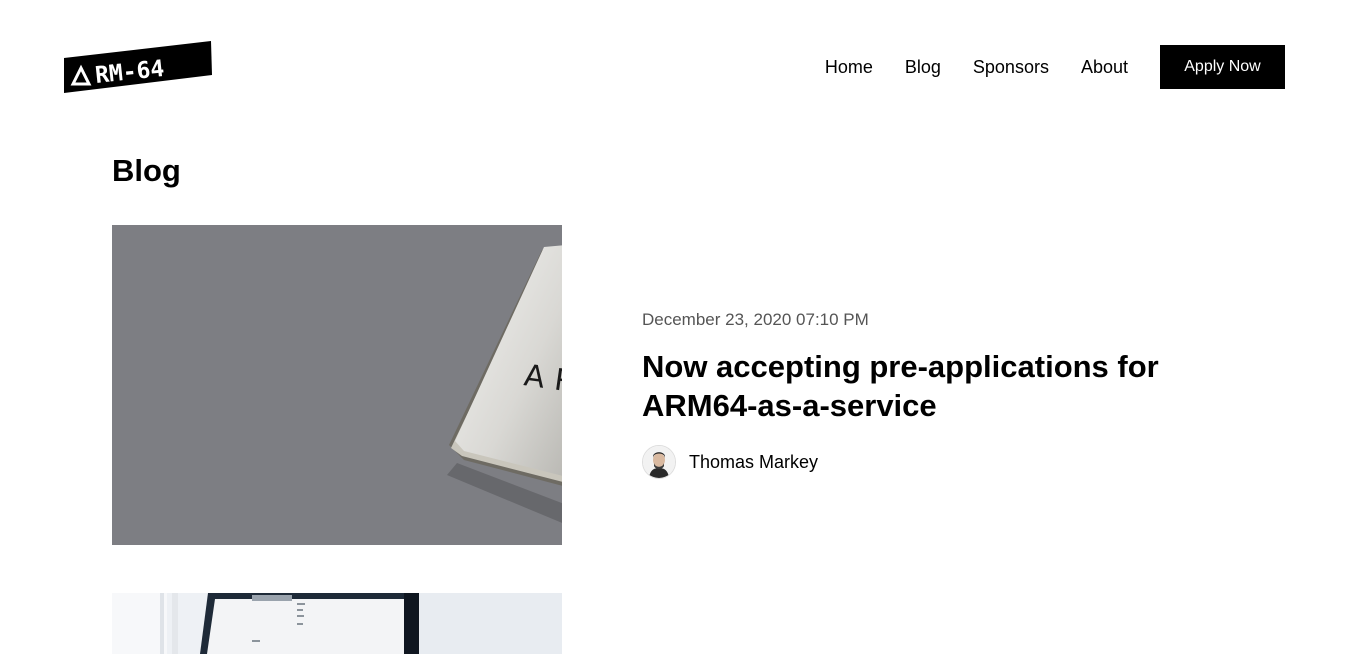 Image resolution: width=1349 pixels, height=654 pixels. What do you see at coordinates (755, 319) in the screenshot?
I see `post-date: December 23, 2020 07:10 PM` at bounding box center [755, 319].